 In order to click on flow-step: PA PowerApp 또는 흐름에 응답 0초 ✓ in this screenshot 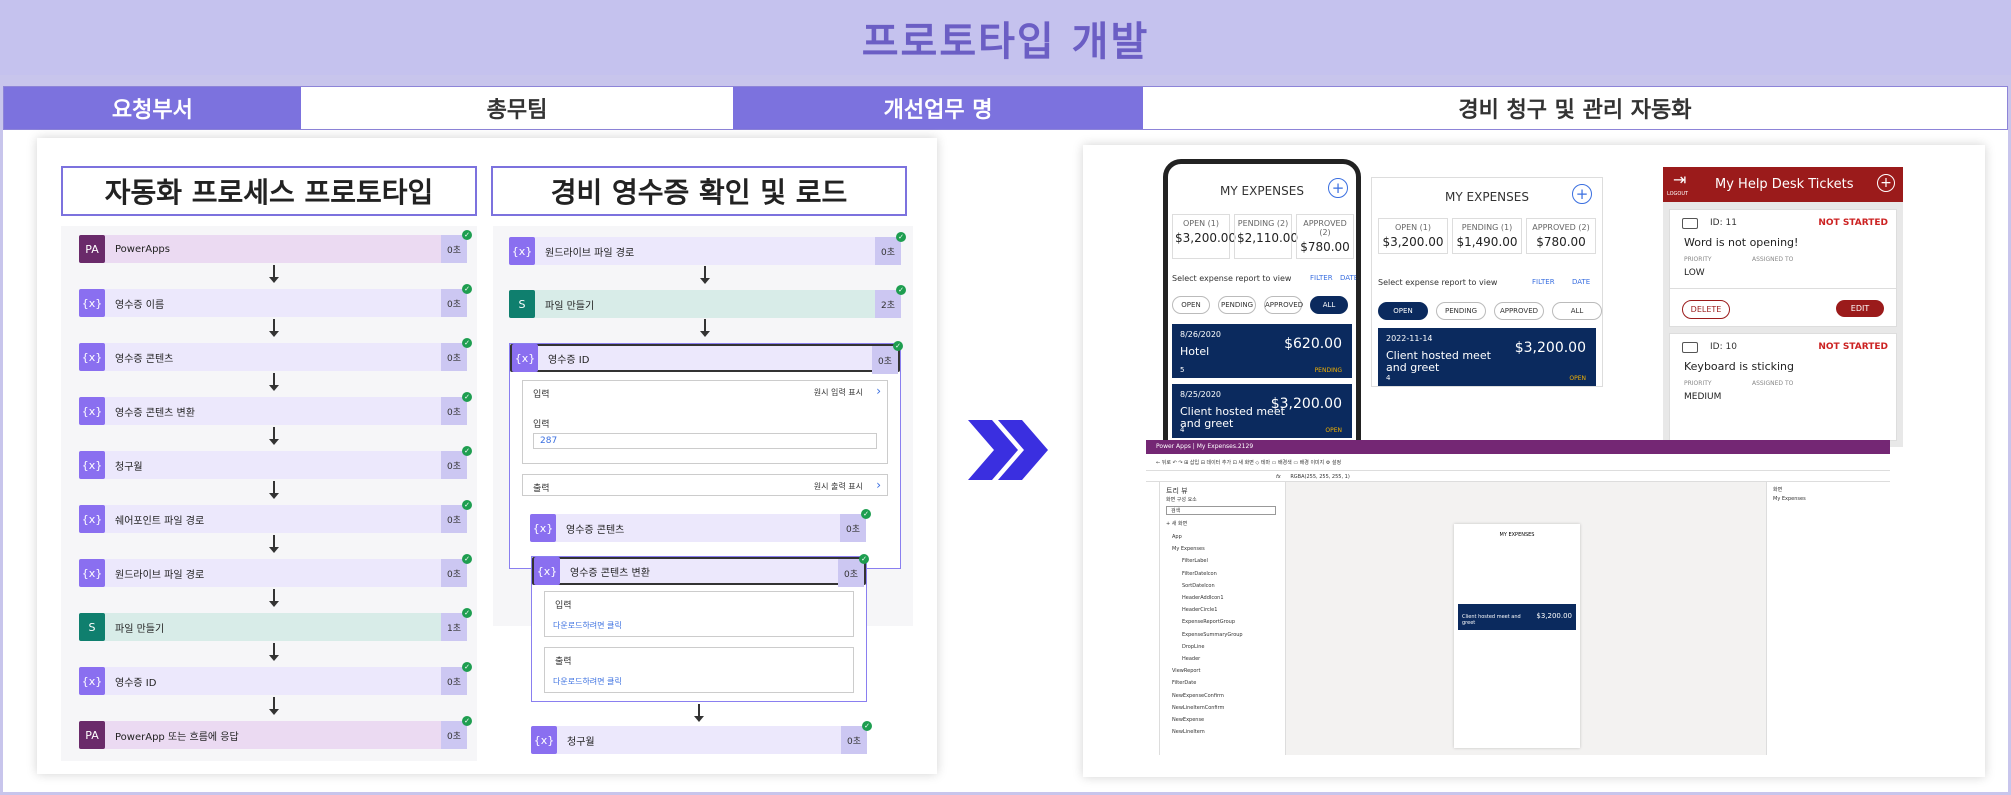, I will do `click(275, 732)`.